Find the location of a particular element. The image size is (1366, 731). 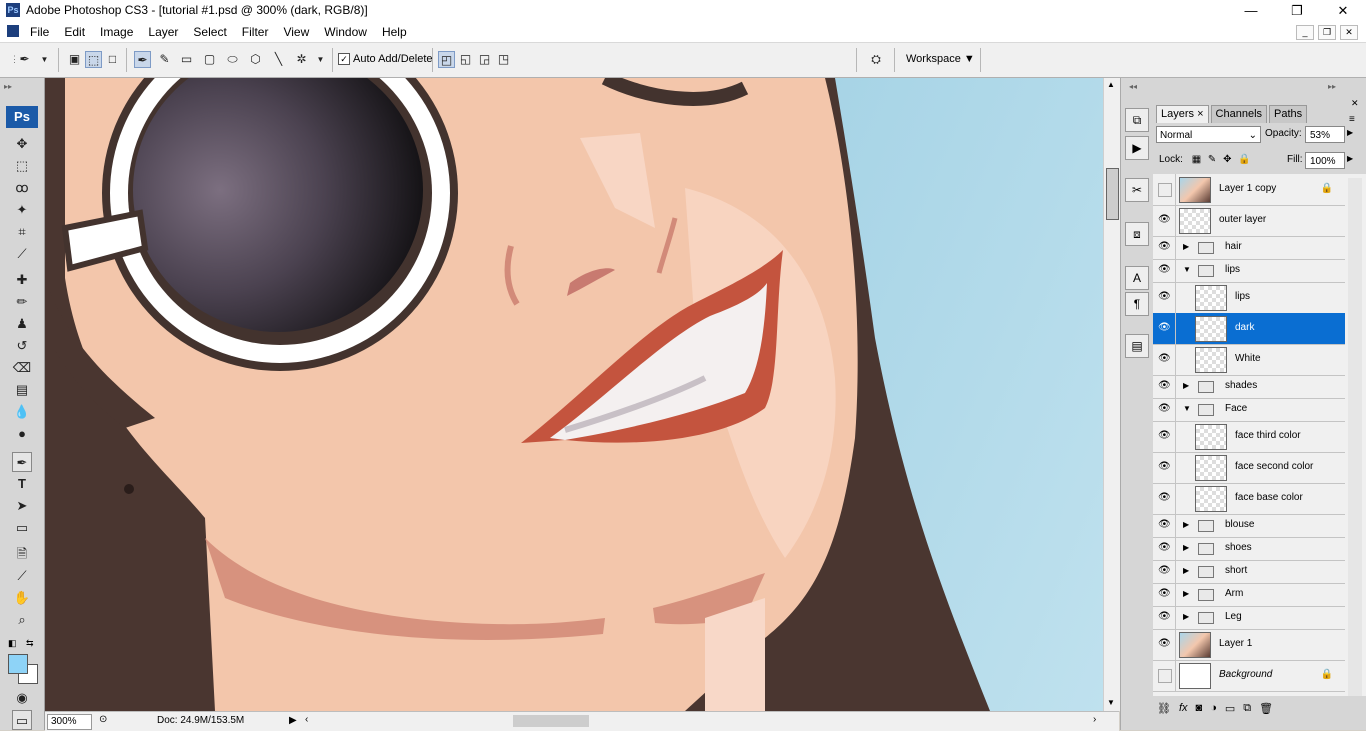

expand-arrow-open-icon: ▼ is located at coordinates (1187, 269).